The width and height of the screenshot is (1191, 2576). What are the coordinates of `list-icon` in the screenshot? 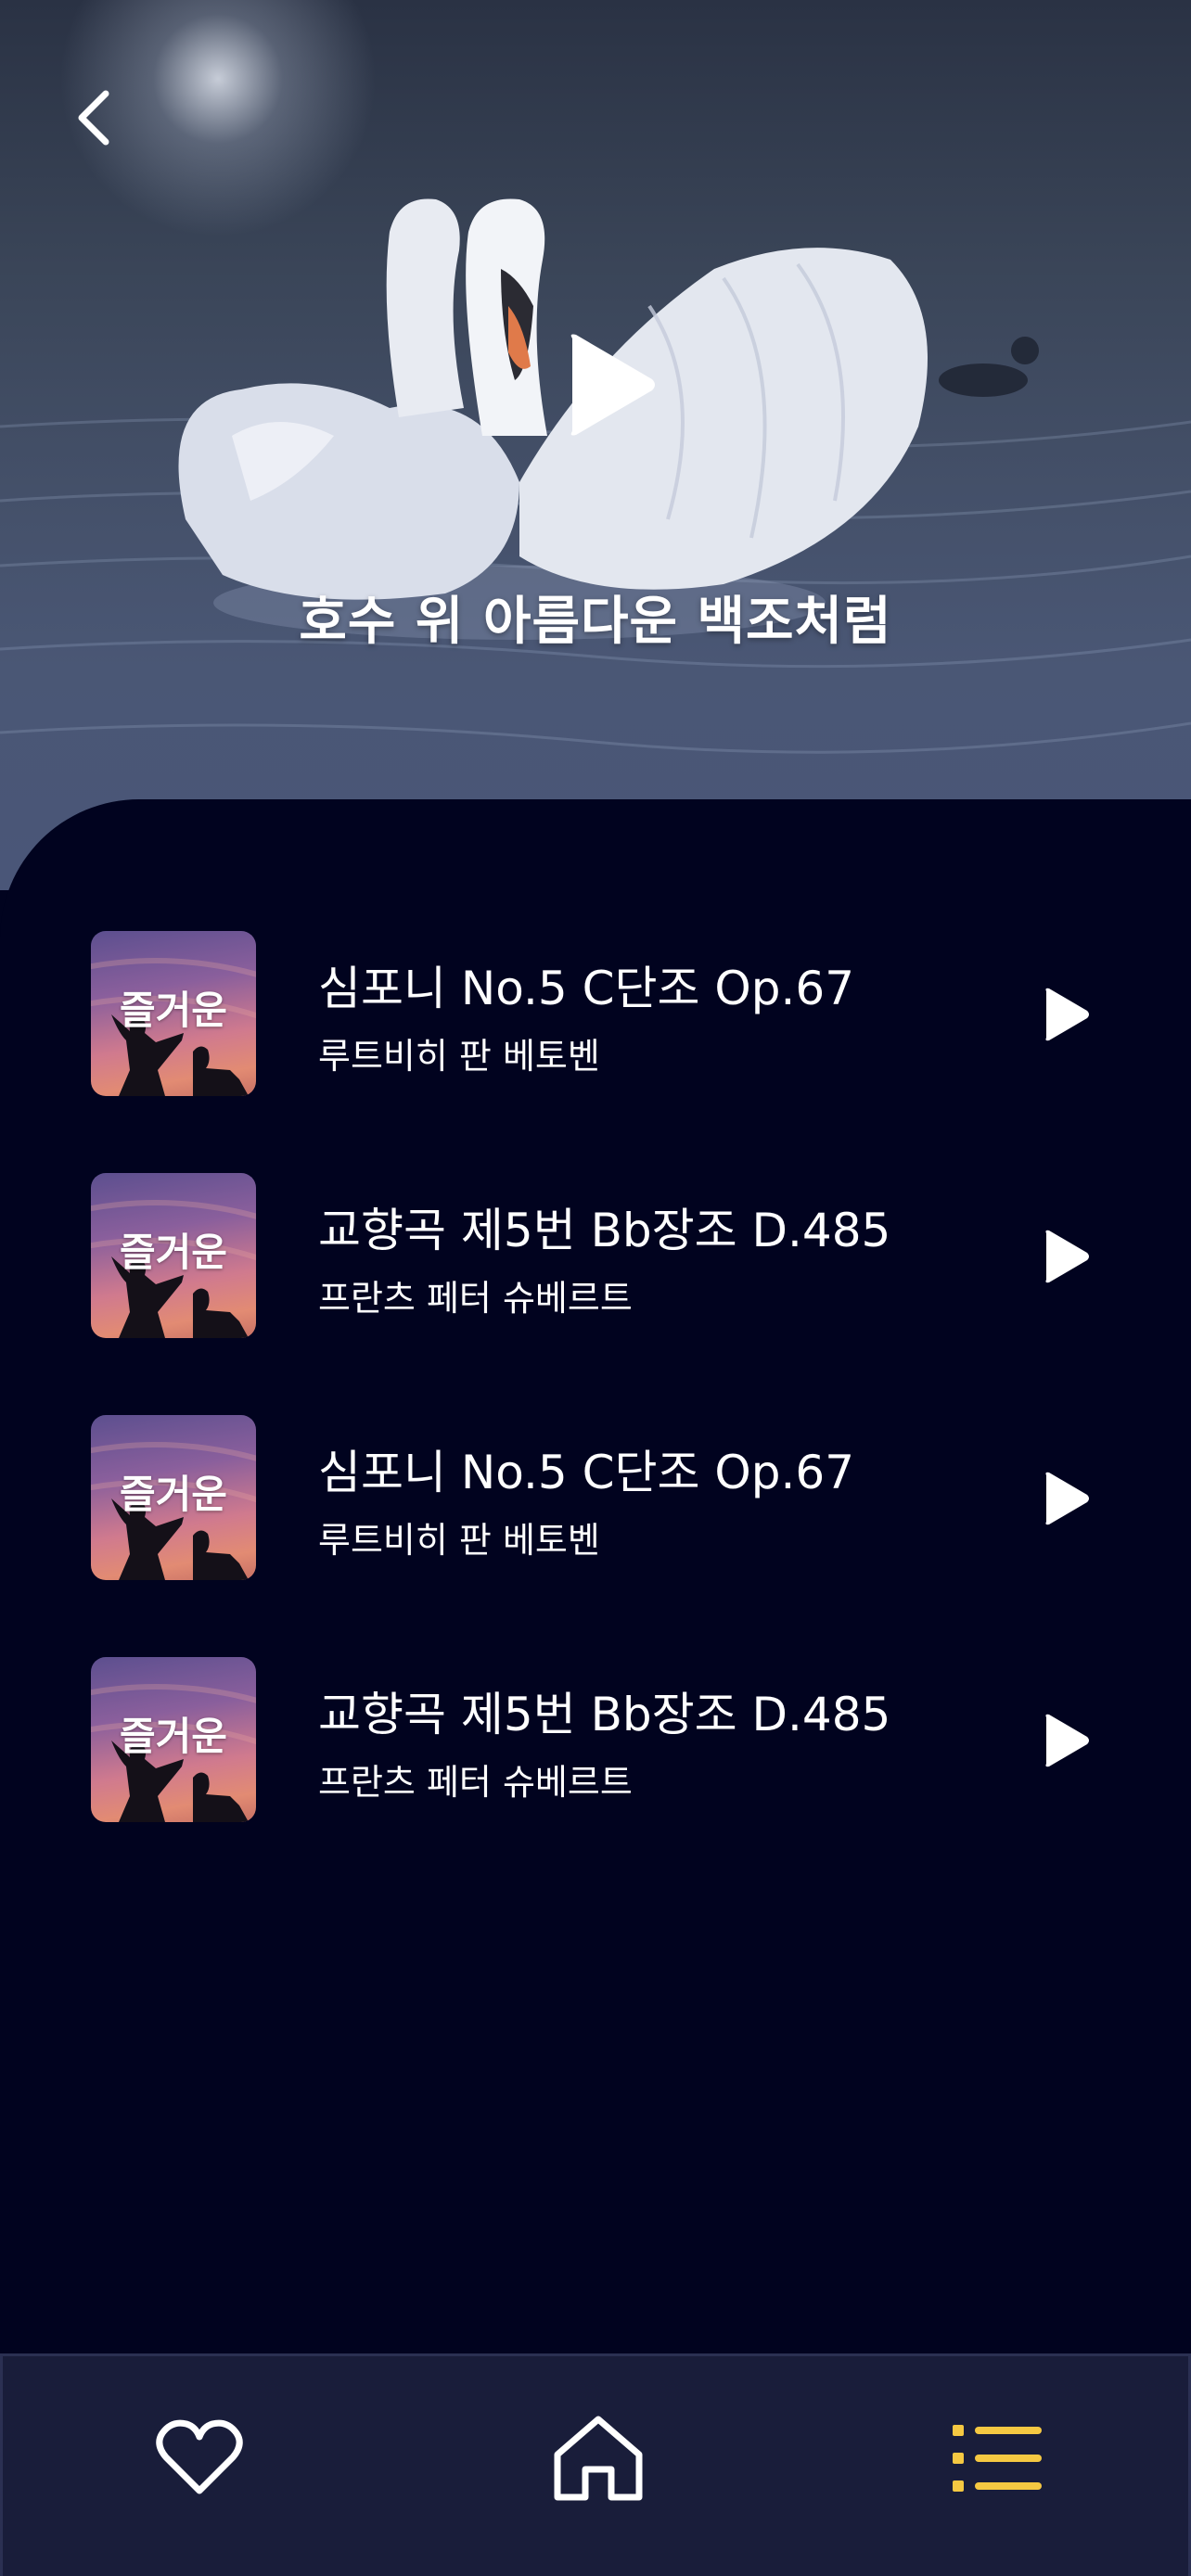 It's located at (997, 2459).